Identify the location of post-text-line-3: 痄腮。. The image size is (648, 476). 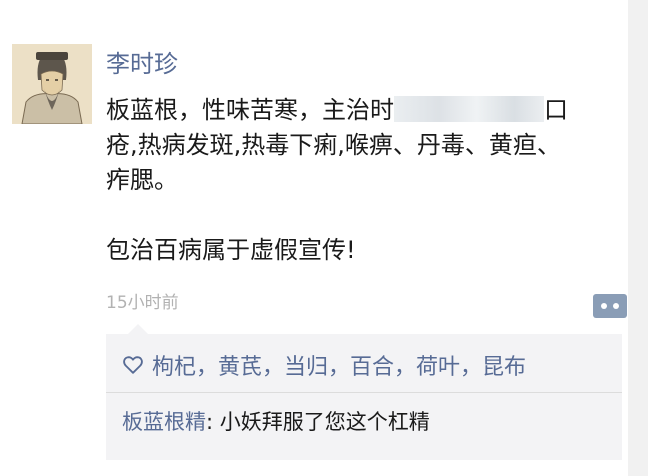
(142, 180).